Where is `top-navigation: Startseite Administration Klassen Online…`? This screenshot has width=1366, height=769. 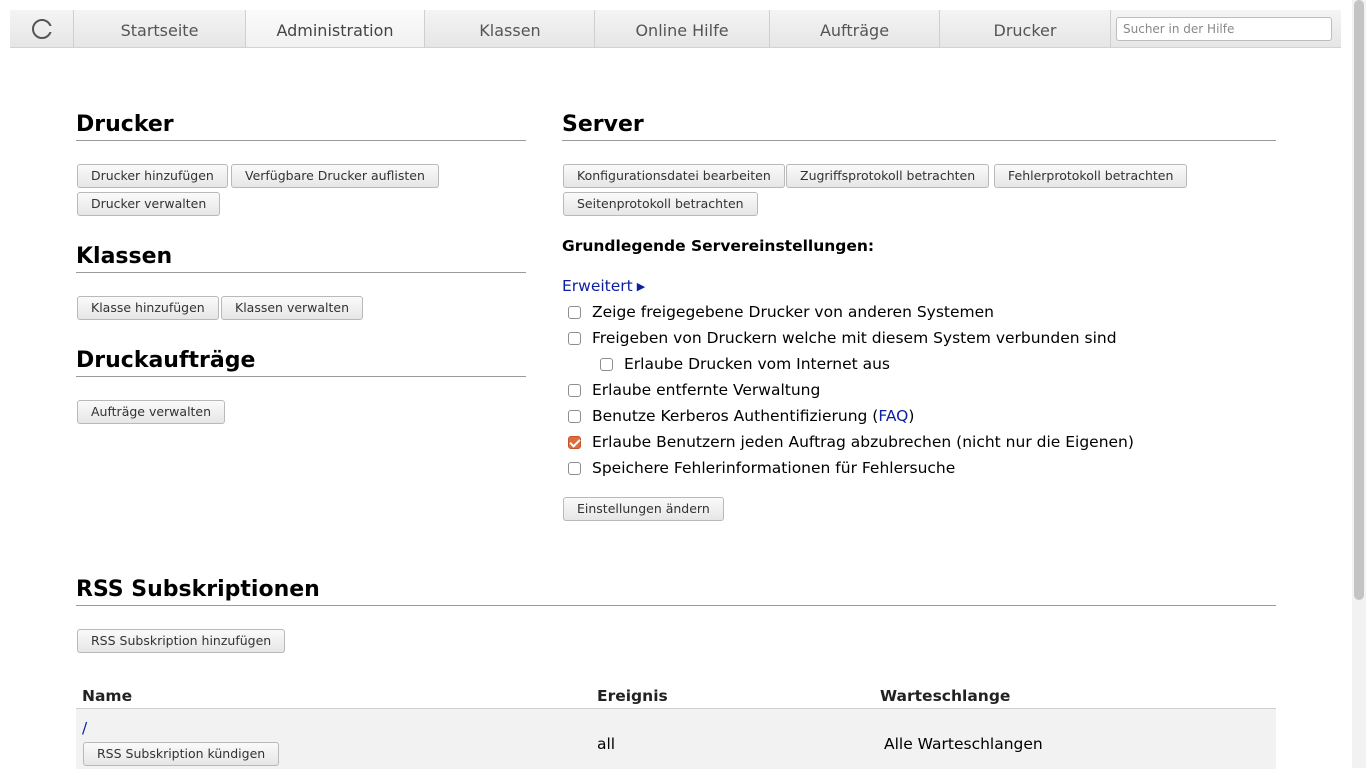 top-navigation: Startseite Administration Klassen Online… is located at coordinates (675, 29).